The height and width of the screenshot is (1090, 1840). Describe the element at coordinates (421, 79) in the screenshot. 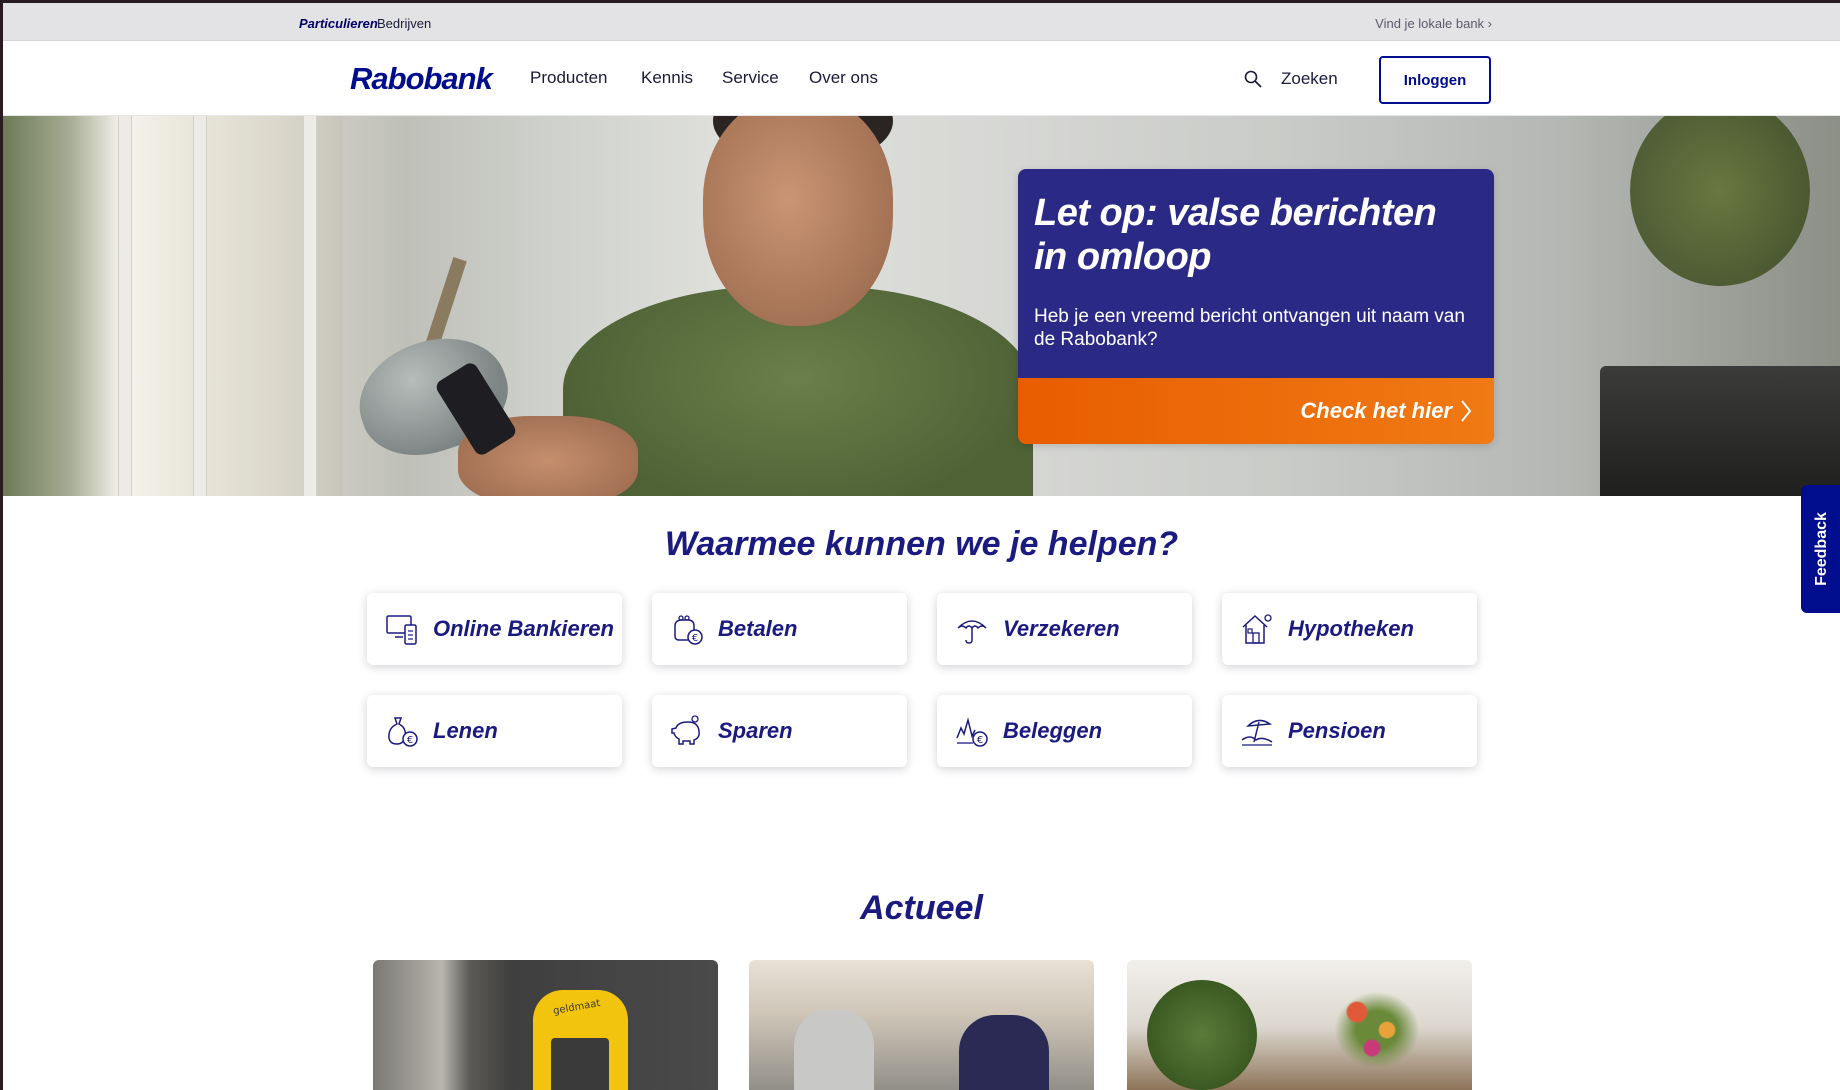

I see `rabobank-logo: Rabobank` at that location.